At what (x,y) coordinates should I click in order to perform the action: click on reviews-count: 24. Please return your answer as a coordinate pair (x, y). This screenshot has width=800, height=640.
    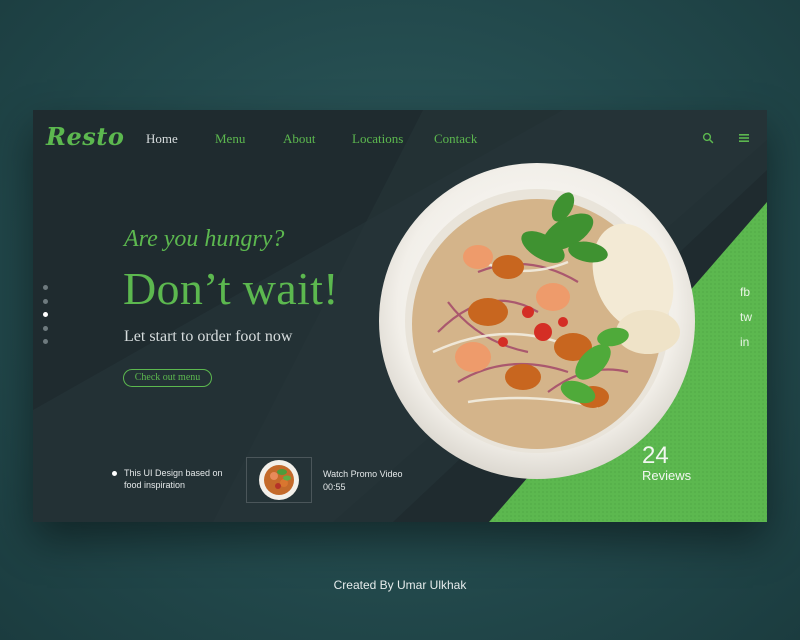
    Looking at the image, I should click on (655, 455).